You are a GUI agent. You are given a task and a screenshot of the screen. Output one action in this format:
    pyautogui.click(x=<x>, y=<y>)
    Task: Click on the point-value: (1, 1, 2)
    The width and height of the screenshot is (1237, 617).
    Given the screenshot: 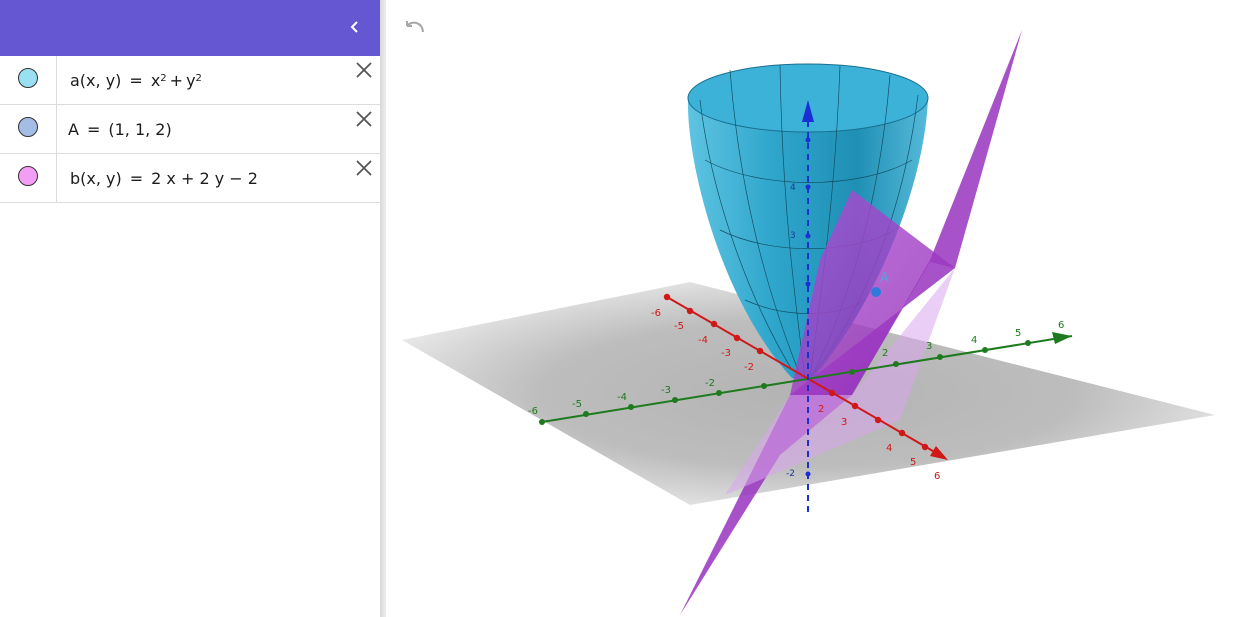 What is the action you would take?
    pyautogui.click(x=140, y=129)
    